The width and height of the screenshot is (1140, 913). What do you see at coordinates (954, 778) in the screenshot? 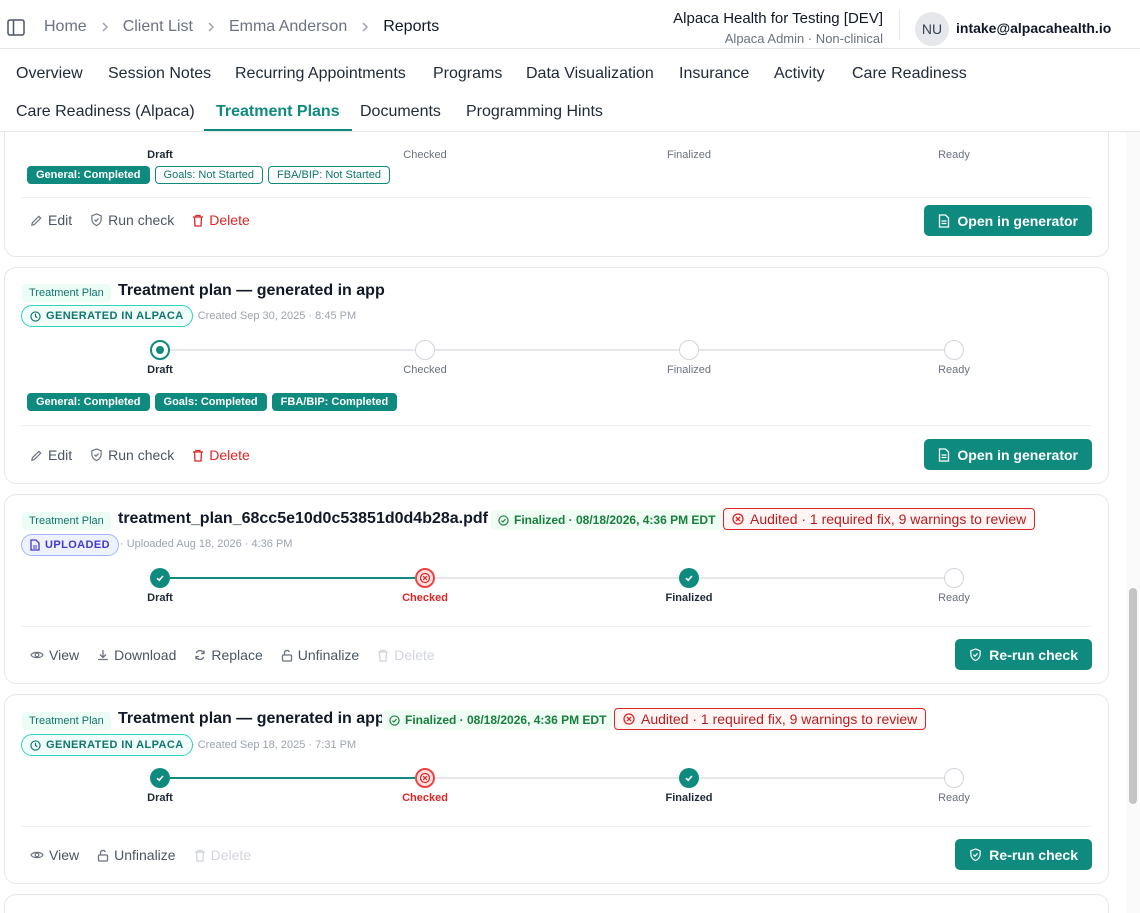
I see `step-ready-pending` at bounding box center [954, 778].